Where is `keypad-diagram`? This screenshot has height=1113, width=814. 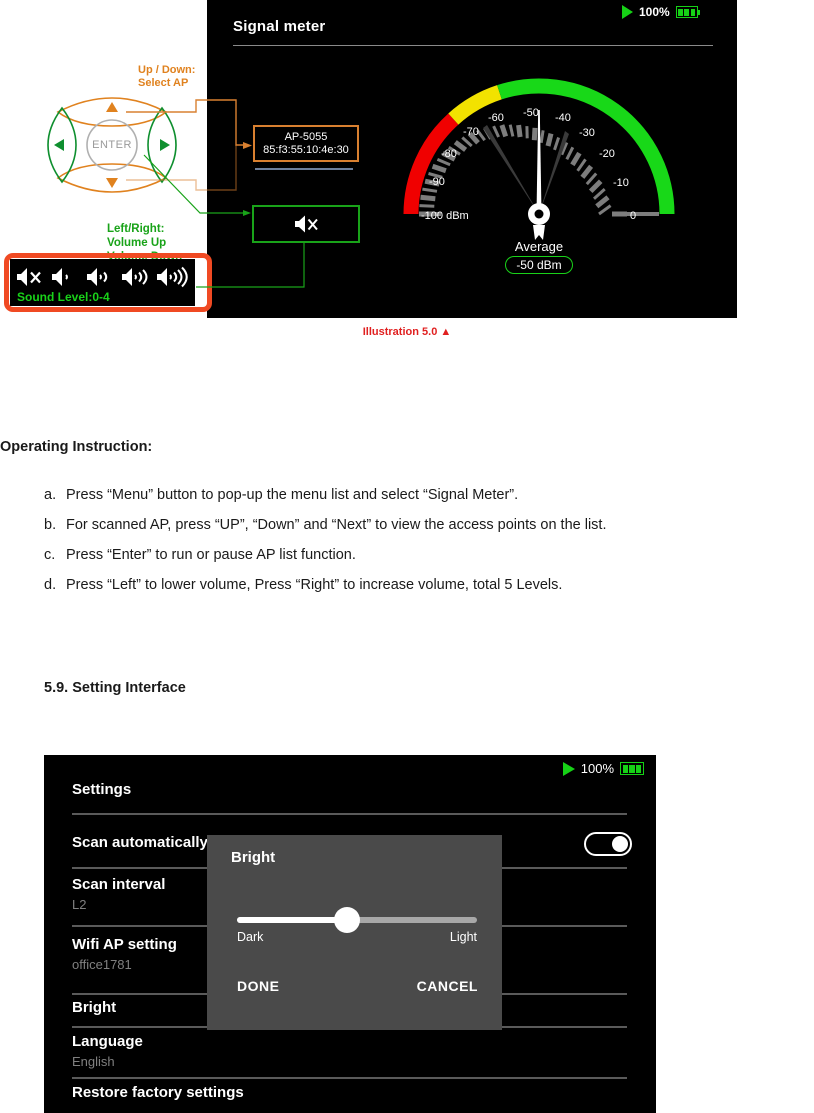 keypad-diagram is located at coordinates (112, 145).